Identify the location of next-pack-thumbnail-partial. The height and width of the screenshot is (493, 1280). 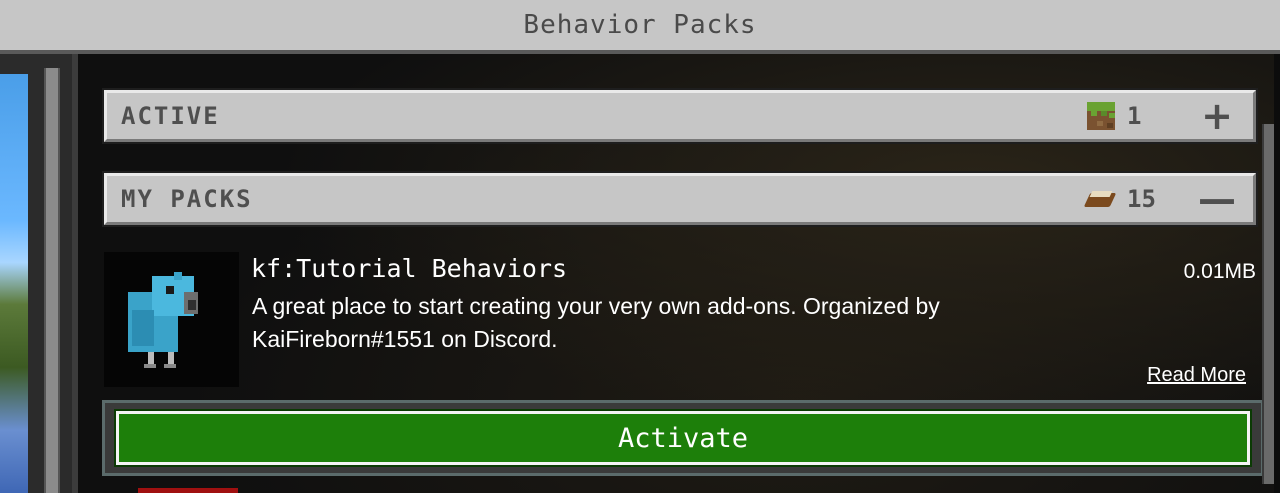
(188, 490).